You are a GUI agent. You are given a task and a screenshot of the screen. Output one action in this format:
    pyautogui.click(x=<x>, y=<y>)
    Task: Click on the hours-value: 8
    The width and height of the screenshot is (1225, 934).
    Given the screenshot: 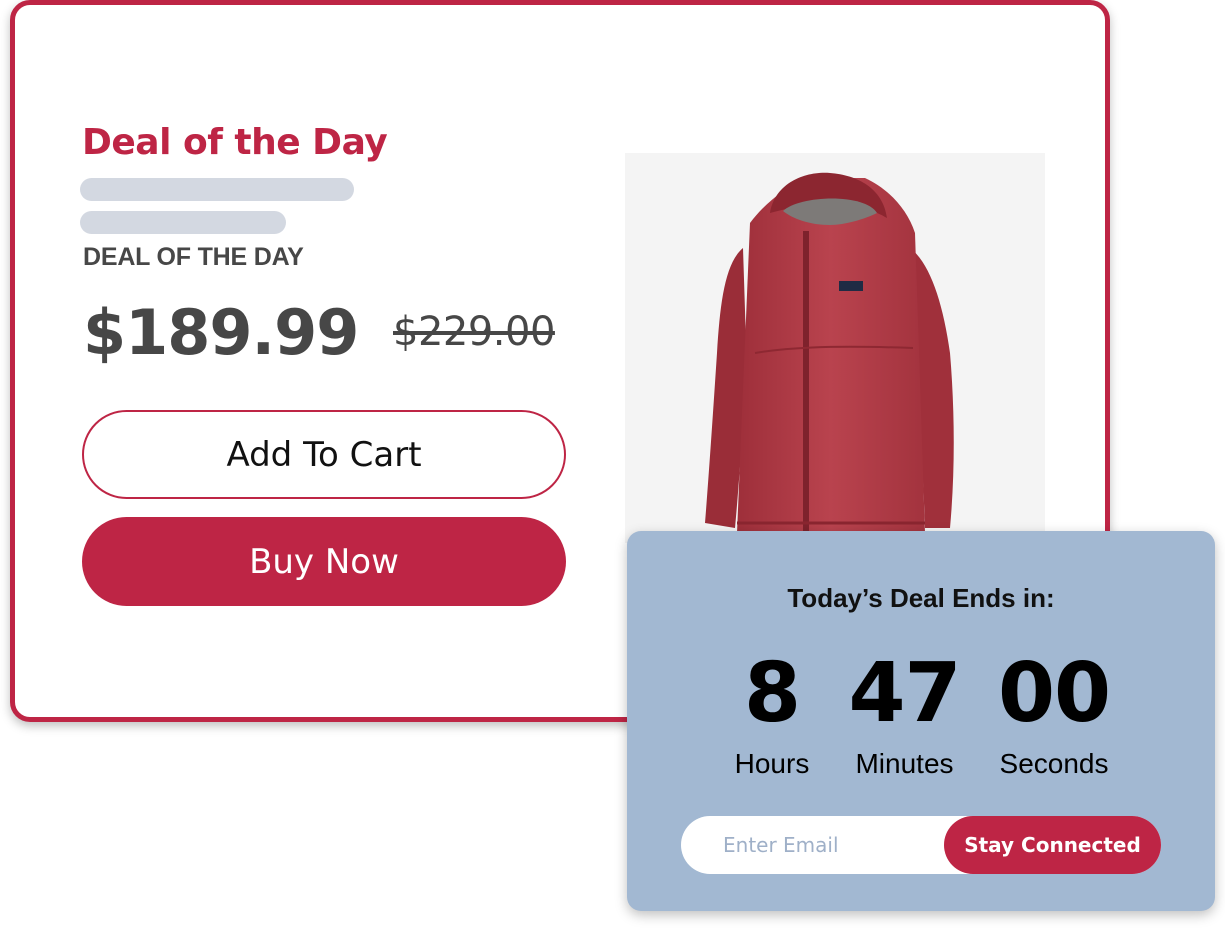 What is the action you would take?
    pyautogui.click(x=772, y=693)
    